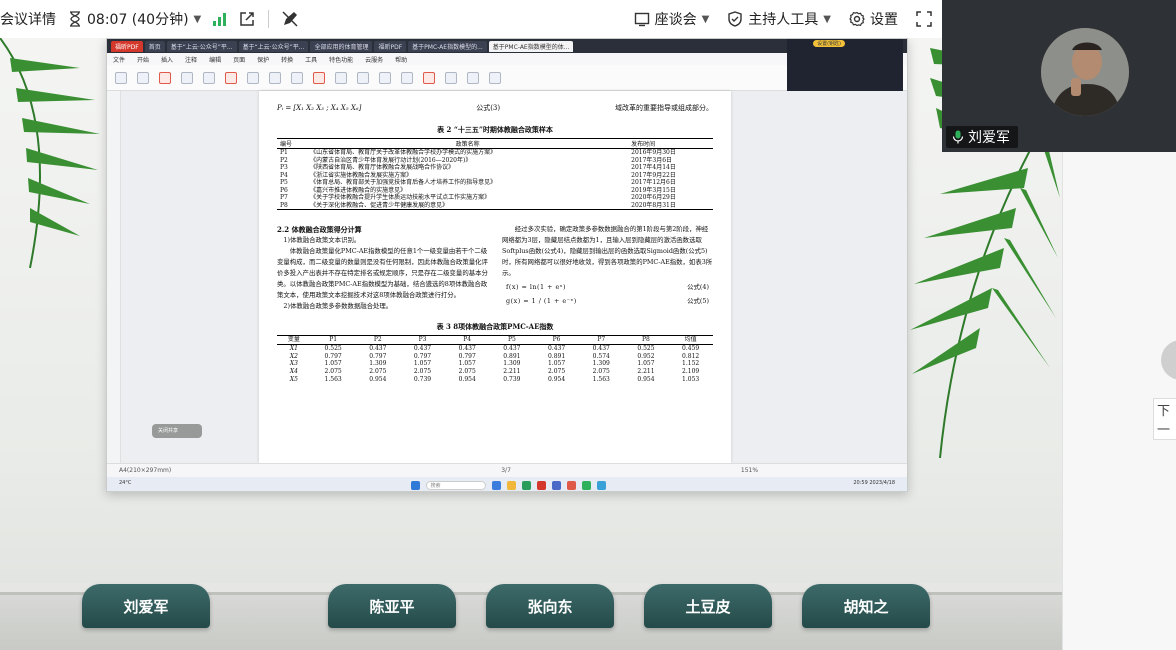  What do you see at coordinates (652, 160) in the screenshot?
I see `cell: 2017年3月6日` at bounding box center [652, 160].